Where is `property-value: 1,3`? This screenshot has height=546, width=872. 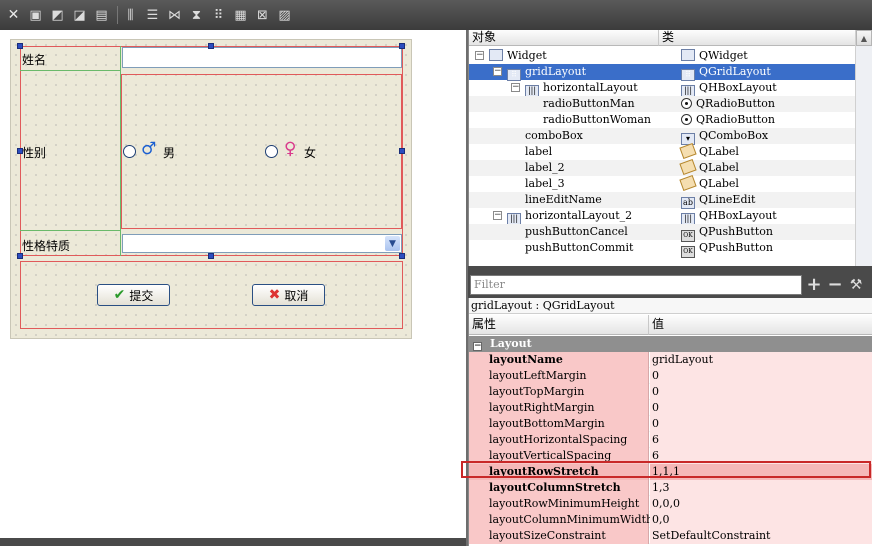 property-value: 1,3 is located at coordinates (761, 488).